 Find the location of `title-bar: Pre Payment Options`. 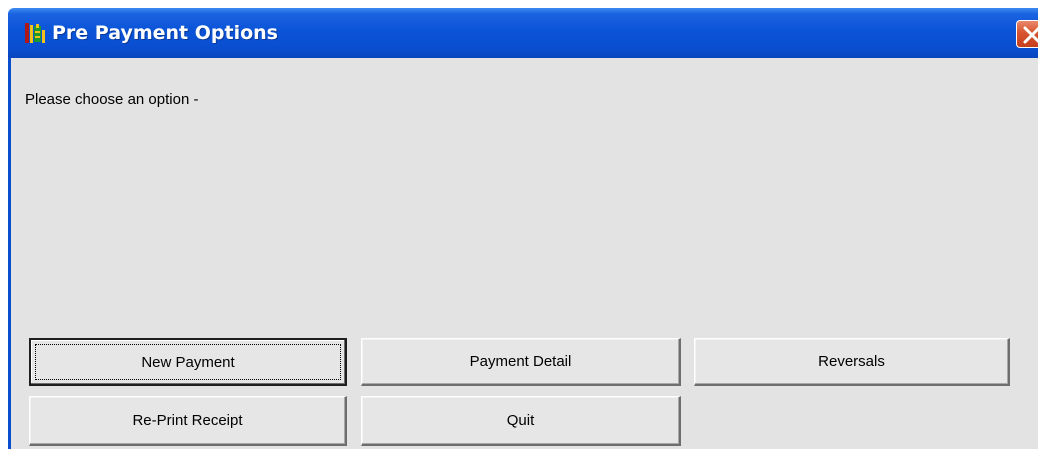

title-bar: Pre Payment Options is located at coordinates (523, 33).